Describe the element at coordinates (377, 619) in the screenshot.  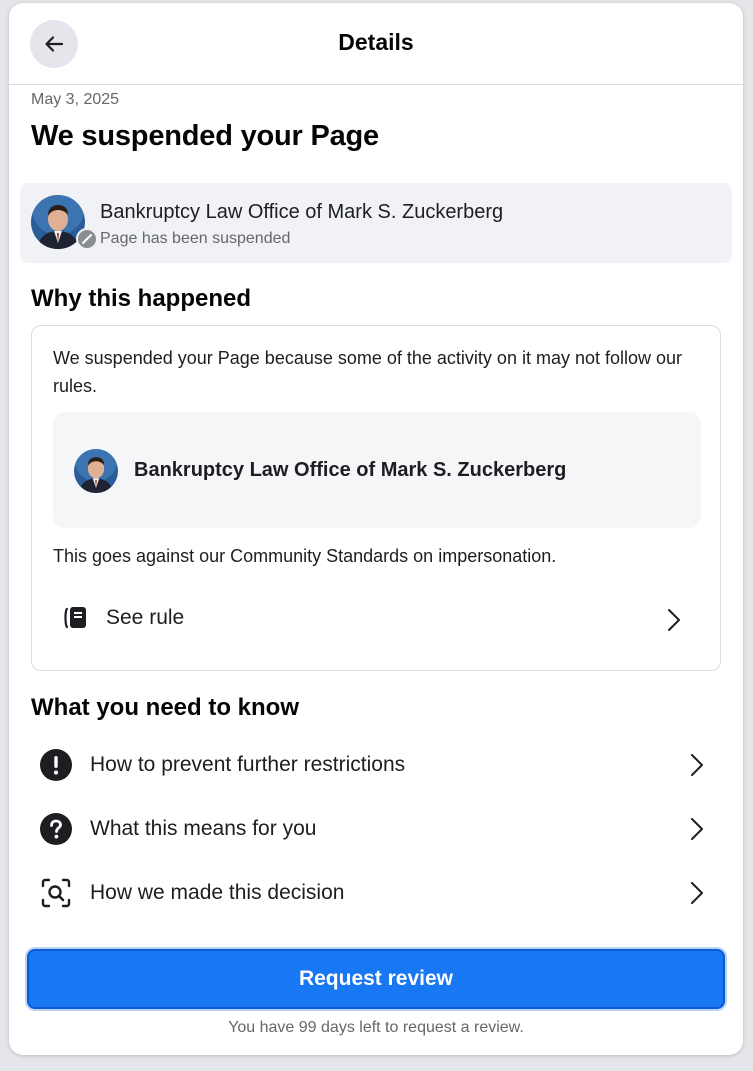
I see `see-rule-button: See rule` at that location.